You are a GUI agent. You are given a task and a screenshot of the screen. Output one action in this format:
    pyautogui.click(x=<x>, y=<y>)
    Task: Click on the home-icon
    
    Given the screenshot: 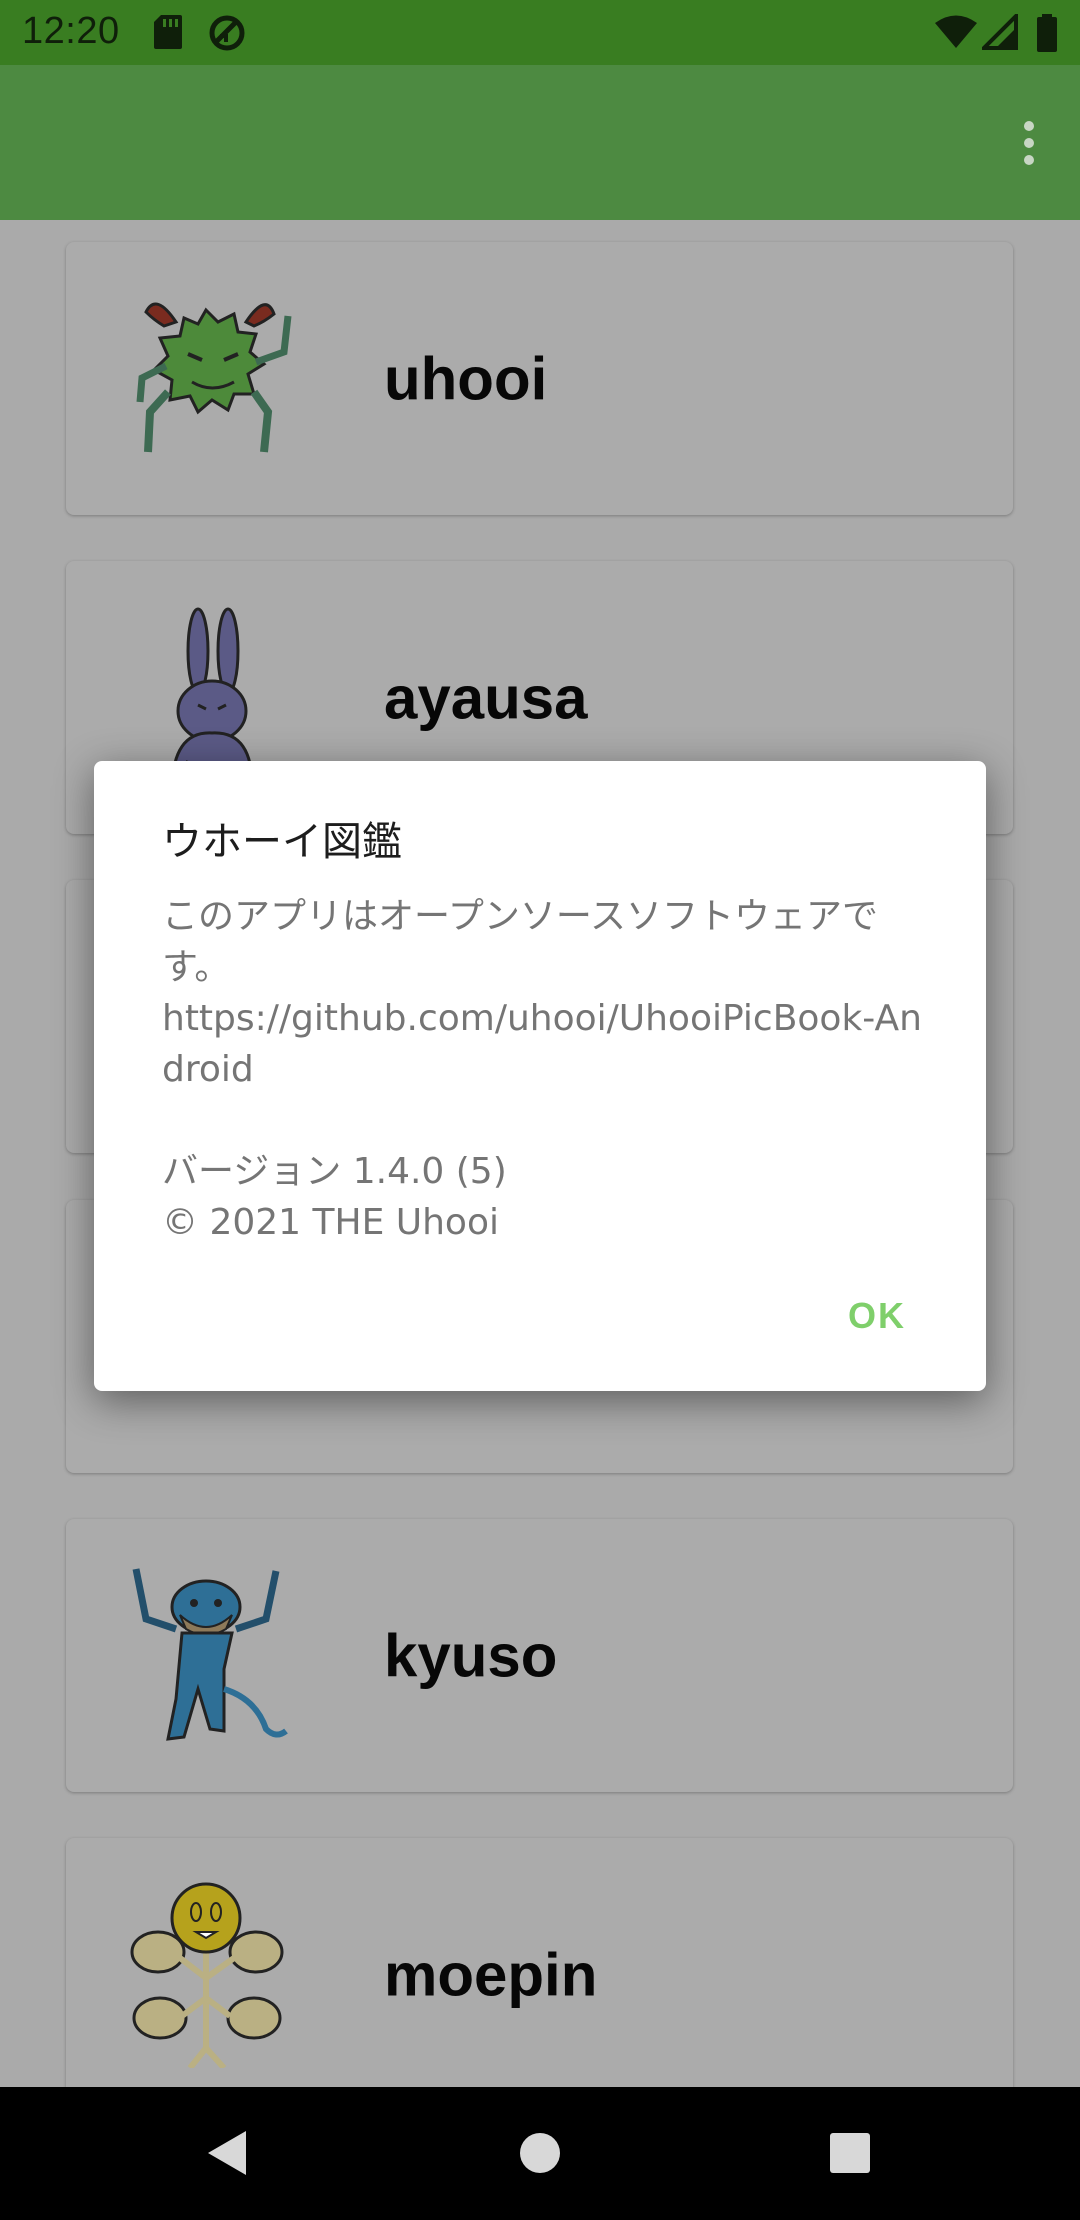 What is the action you would take?
    pyautogui.click(x=540, y=2153)
    